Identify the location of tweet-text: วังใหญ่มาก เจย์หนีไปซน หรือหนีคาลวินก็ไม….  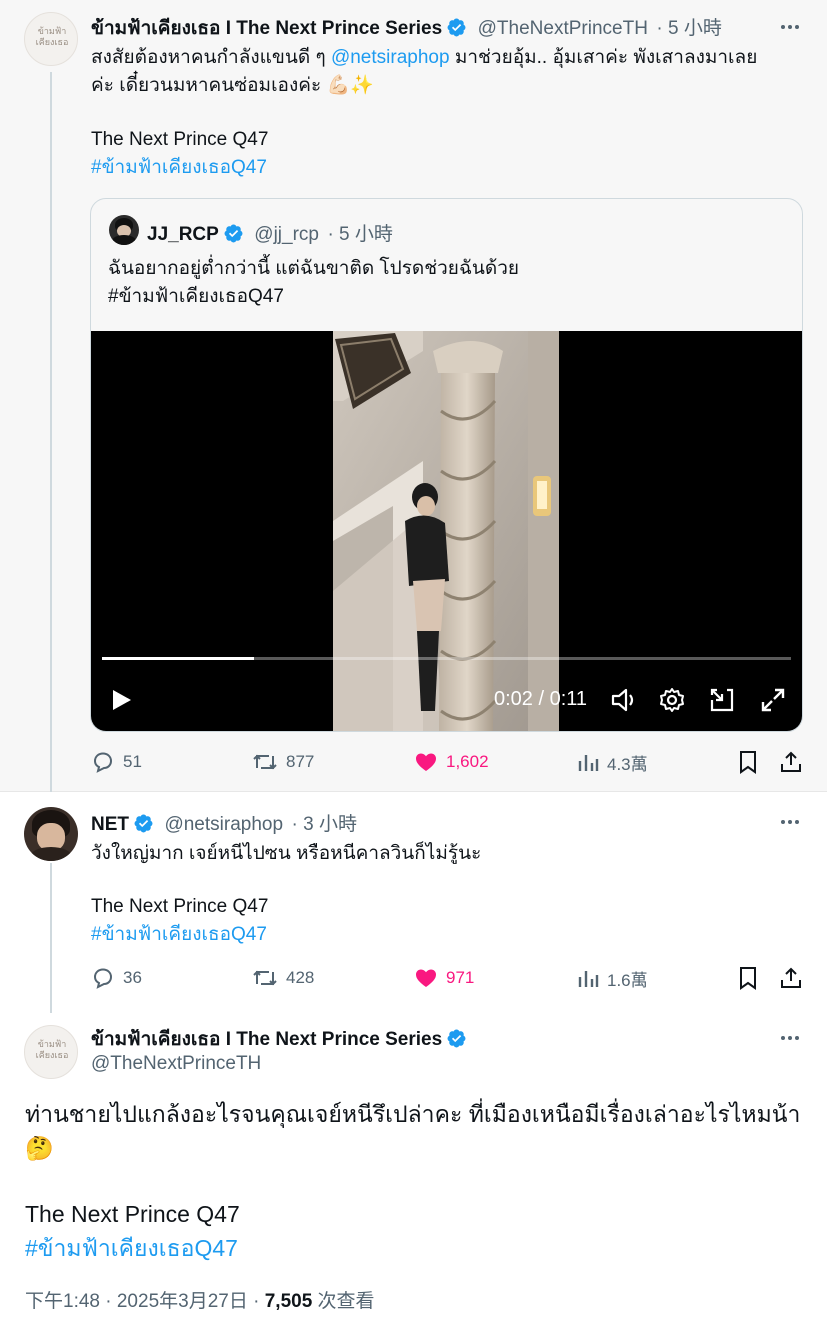
(446, 894).